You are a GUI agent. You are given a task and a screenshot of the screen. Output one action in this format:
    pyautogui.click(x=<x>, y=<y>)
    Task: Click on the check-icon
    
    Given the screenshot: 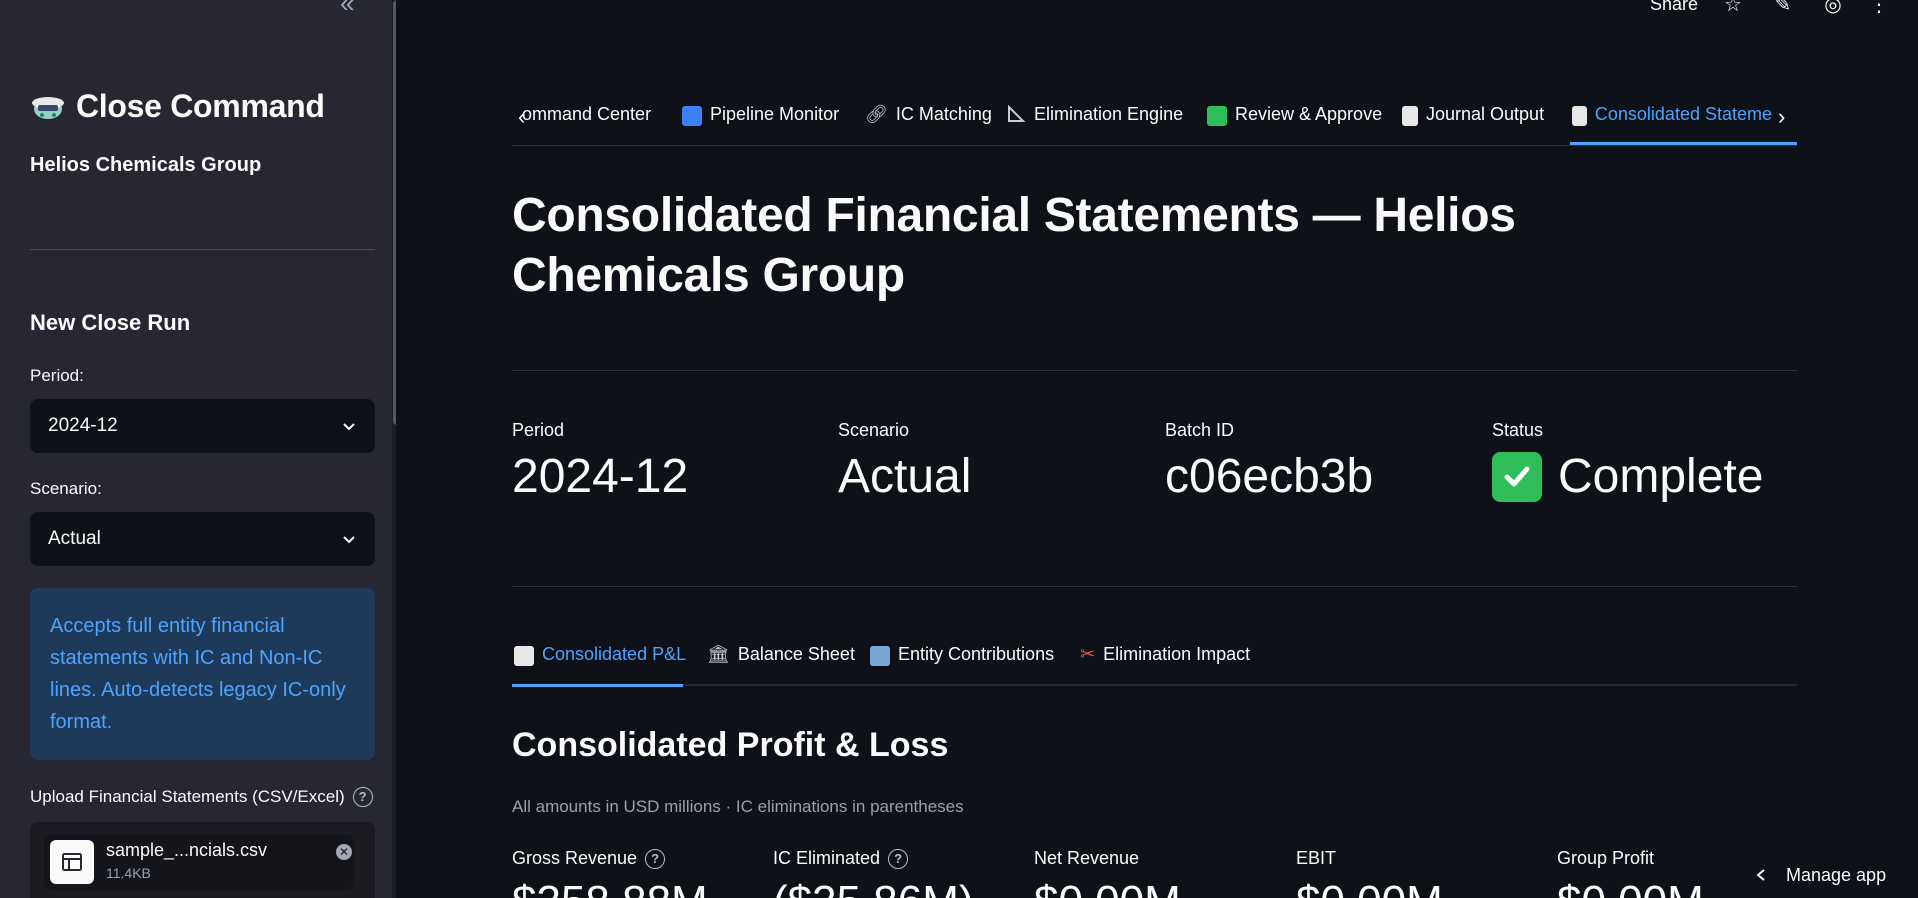 What is the action you would take?
    pyautogui.click(x=1217, y=116)
    